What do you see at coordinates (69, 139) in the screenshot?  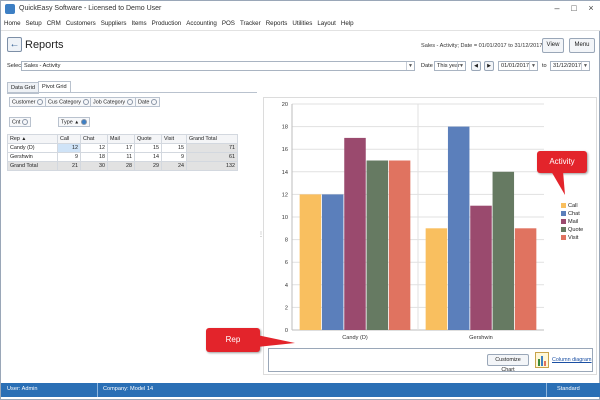 I see `column-header: Call` at bounding box center [69, 139].